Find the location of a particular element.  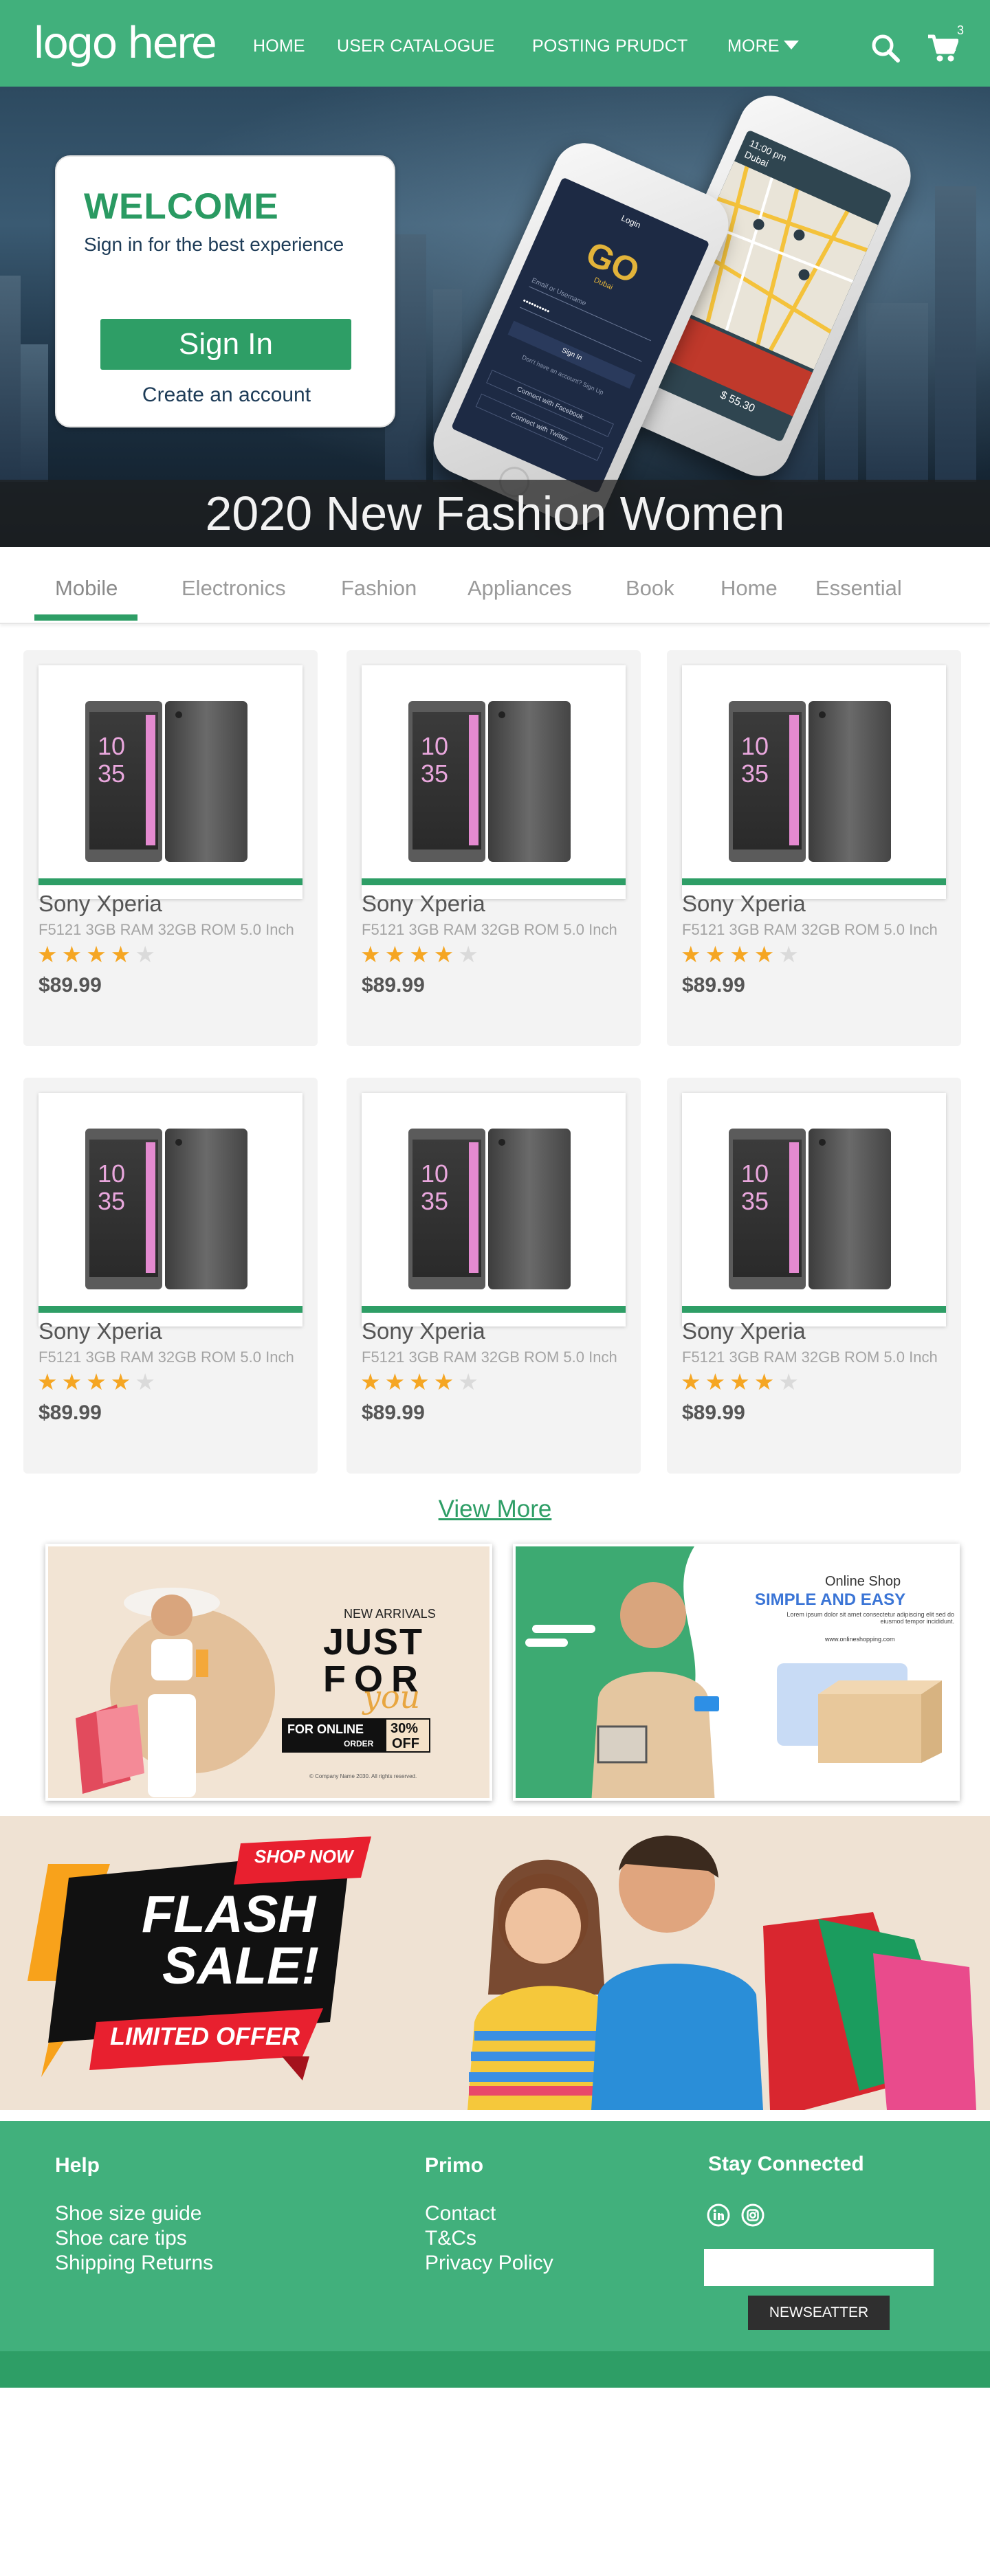

create-account-link: Create an account is located at coordinates (226, 395).